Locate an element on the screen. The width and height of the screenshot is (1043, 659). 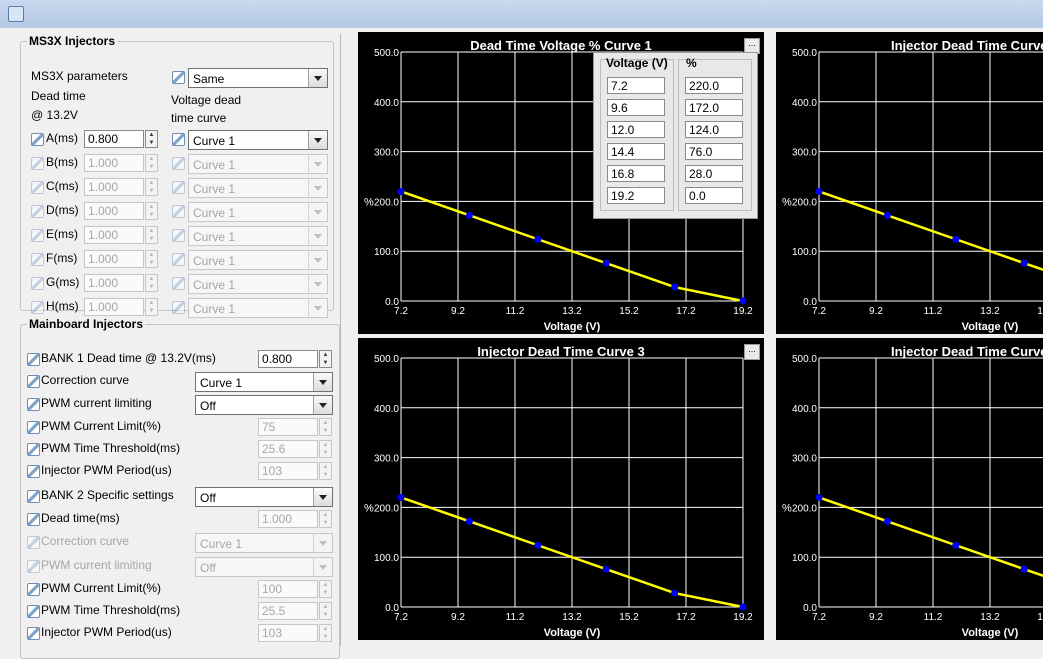
x-tick-label: 11.2 is located at coordinates (515, 311).